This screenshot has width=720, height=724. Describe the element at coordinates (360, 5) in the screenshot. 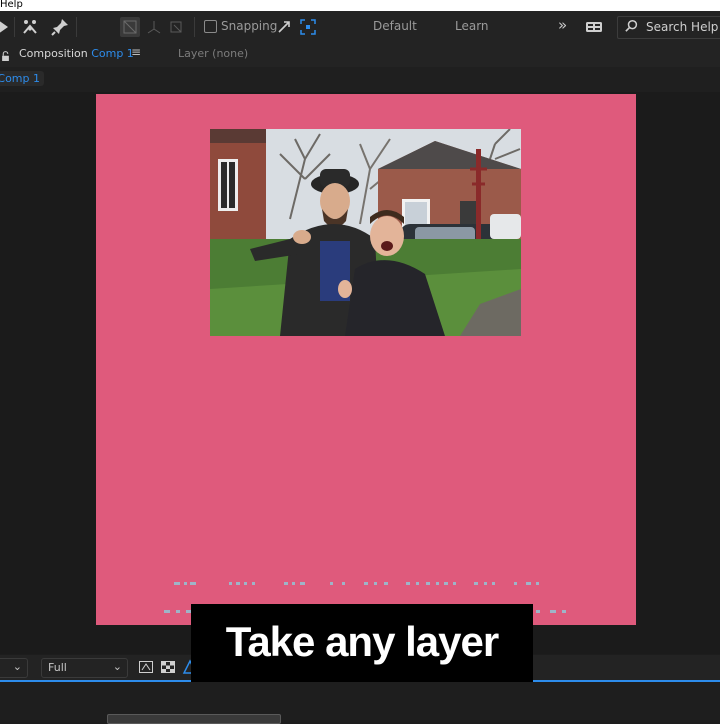

I see `menubar: Help` at that location.